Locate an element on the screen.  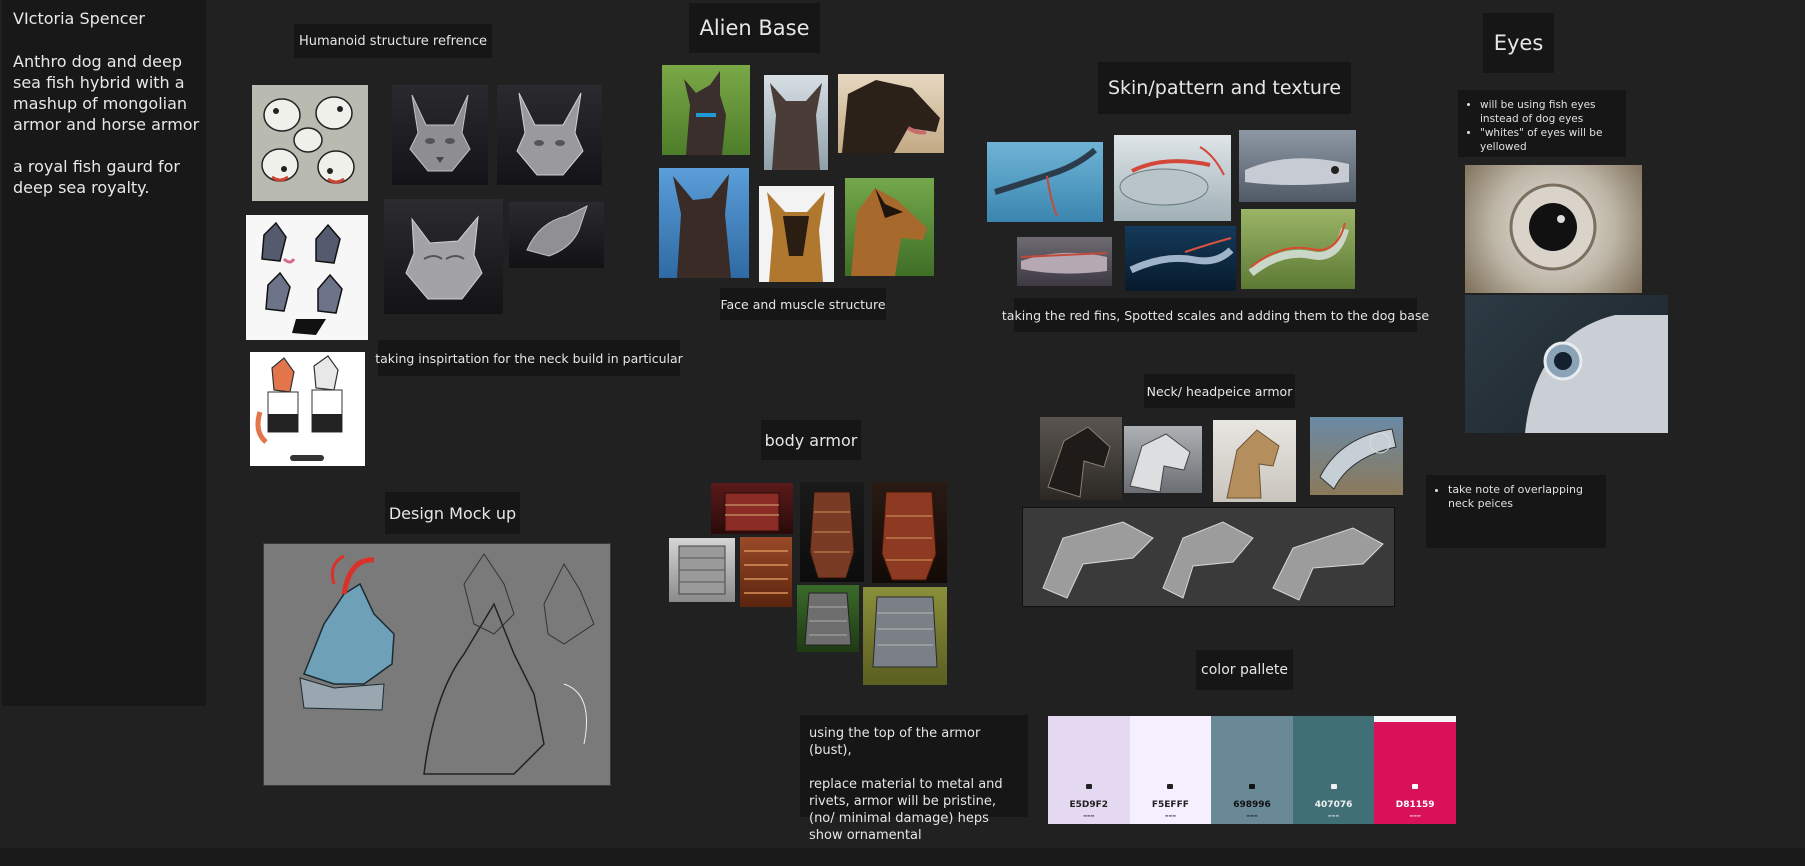
dalmatian-heads-sketch is located at coordinates (308, 140).